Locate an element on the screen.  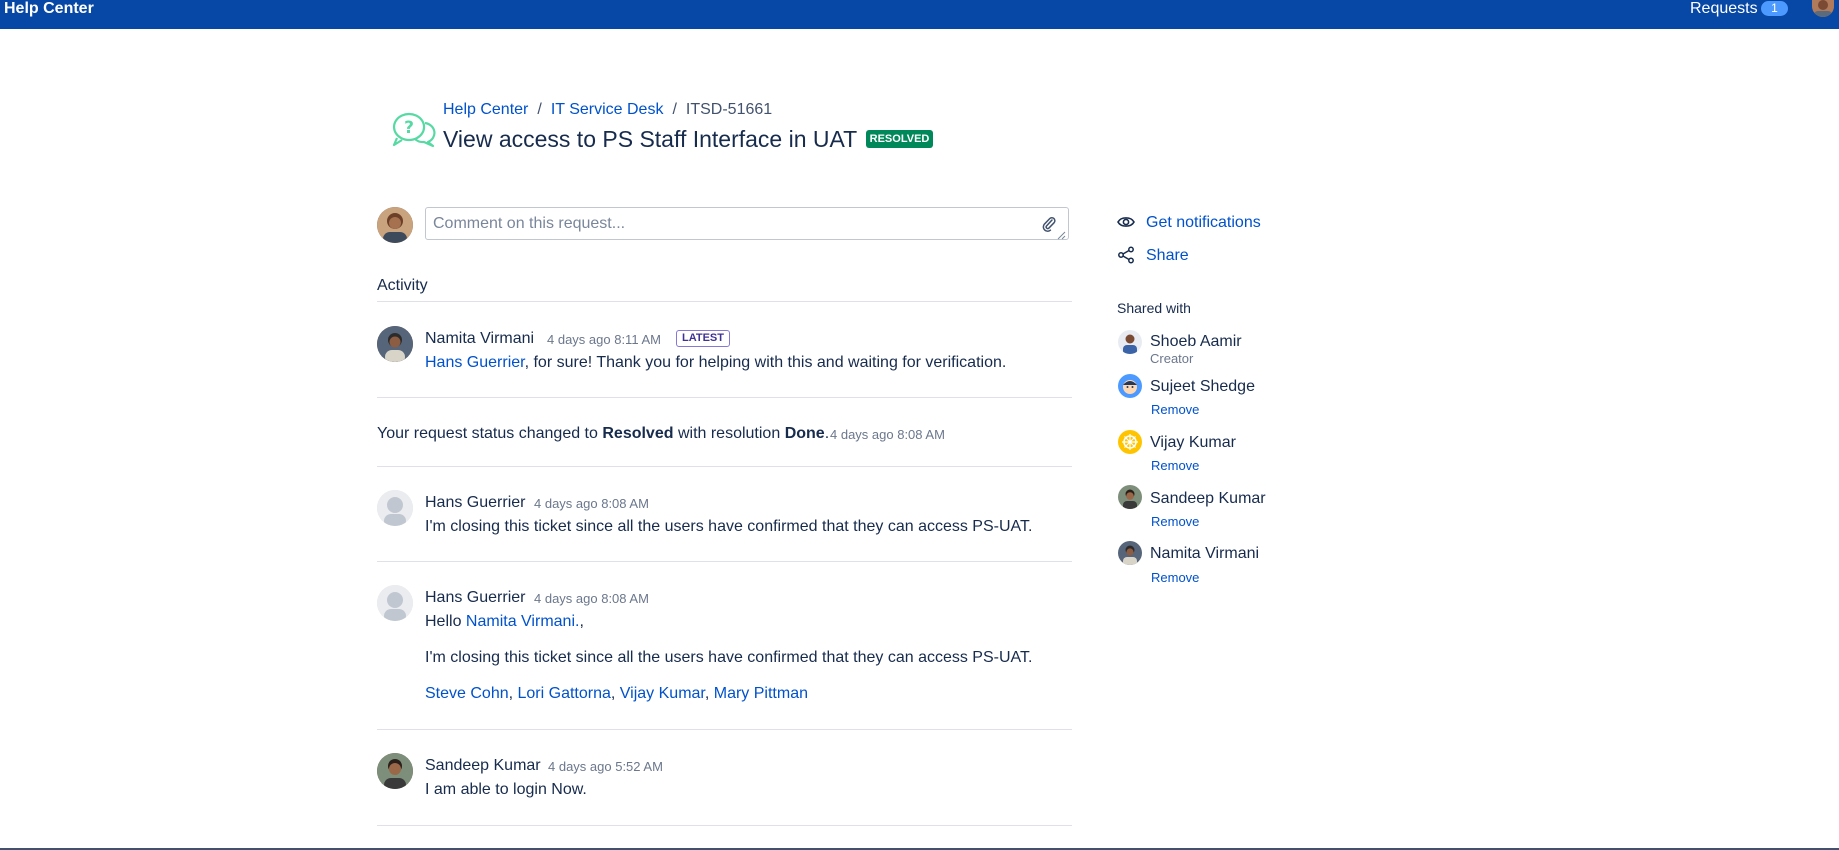
status-change-mid: with resolution is located at coordinates (729, 433).